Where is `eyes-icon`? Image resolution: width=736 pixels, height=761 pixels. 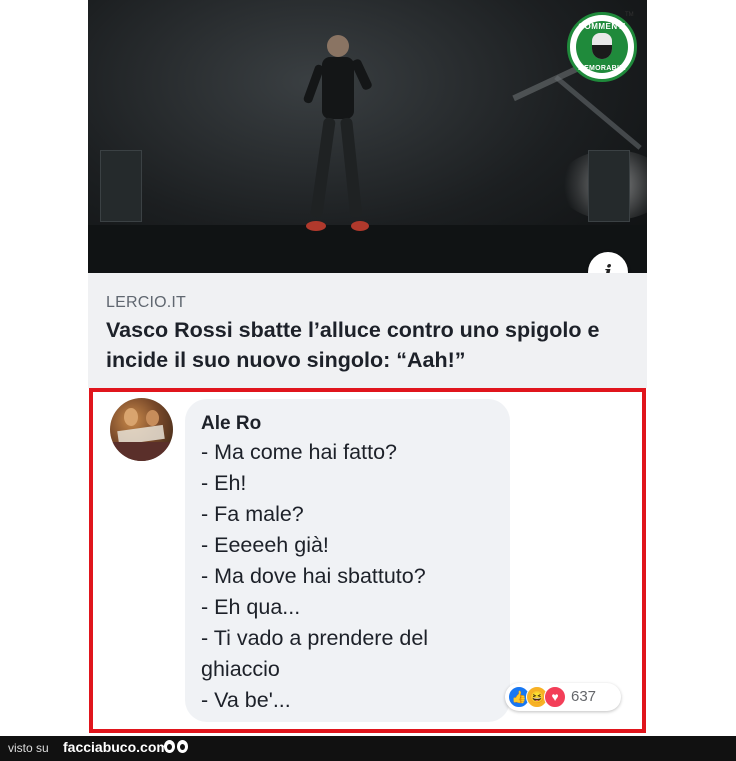
eyes-icon is located at coordinates (177, 748).